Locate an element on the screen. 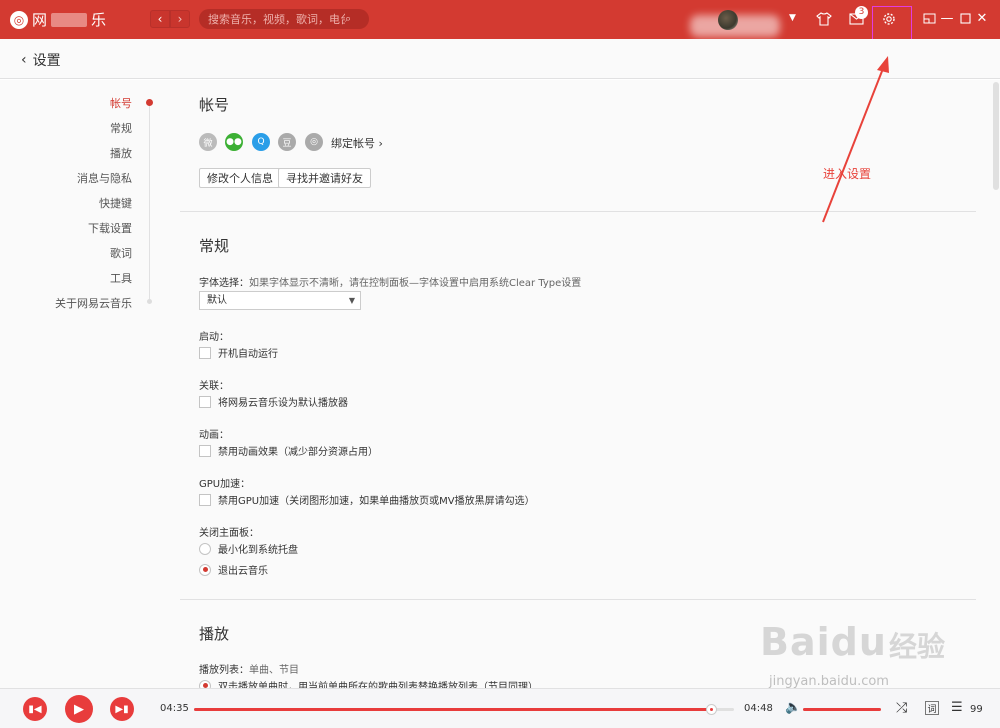 Image resolution: width=1000 pixels, height=728 pixels. anim-checkbox is located at coordinates (205, 450).